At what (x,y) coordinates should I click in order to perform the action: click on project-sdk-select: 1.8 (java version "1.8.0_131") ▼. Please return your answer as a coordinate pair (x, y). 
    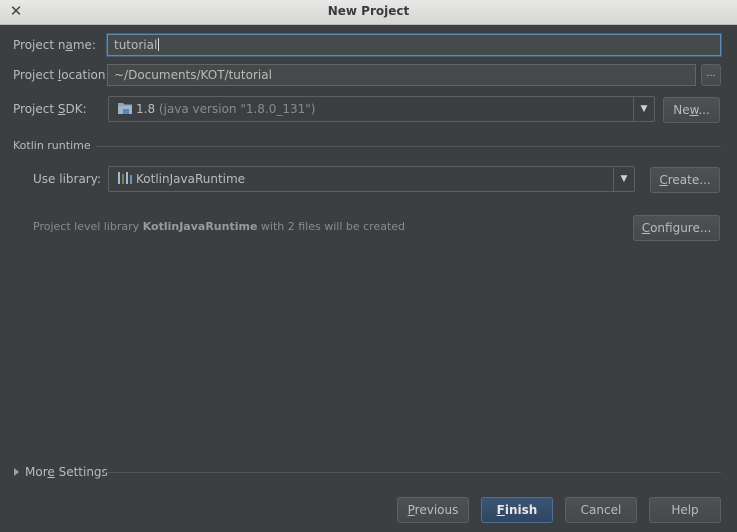
    Looking at the image, I should click on (381, 109).